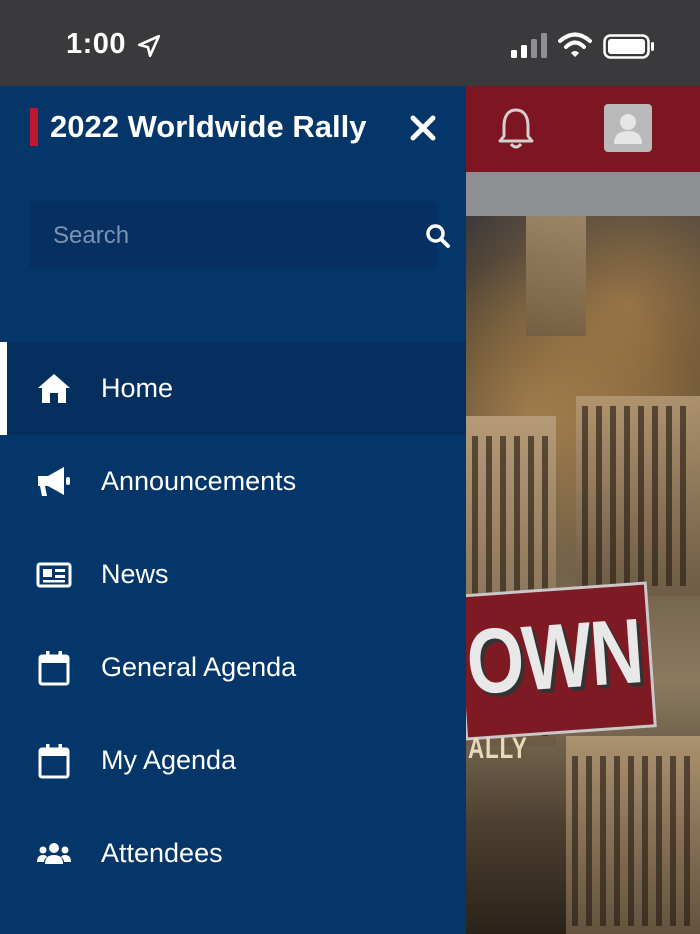 Image resolution: width=700 pixels, height=934 pixels. Describe the element at coordinates (54, 481) in the screenshot. I see `megaphone-icon` at that location.